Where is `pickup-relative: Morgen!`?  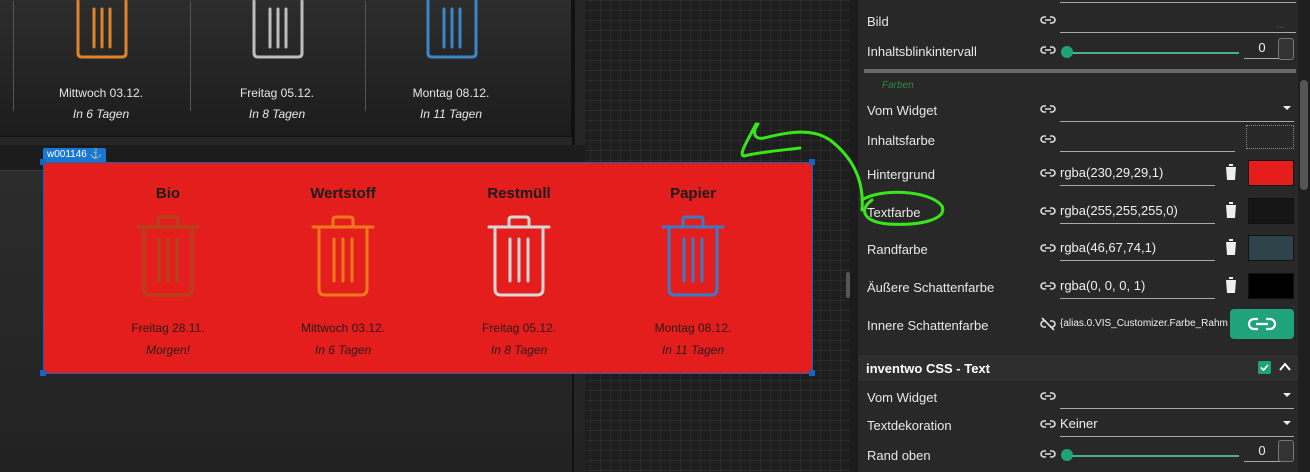
pickup-relative: Morgen! is located at coordinates (168, 350).